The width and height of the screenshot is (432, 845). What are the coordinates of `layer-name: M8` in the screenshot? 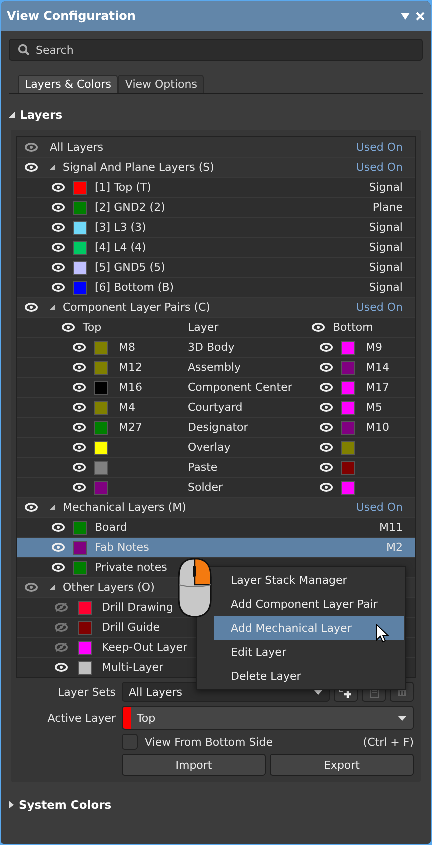 It's located at (127, 347).